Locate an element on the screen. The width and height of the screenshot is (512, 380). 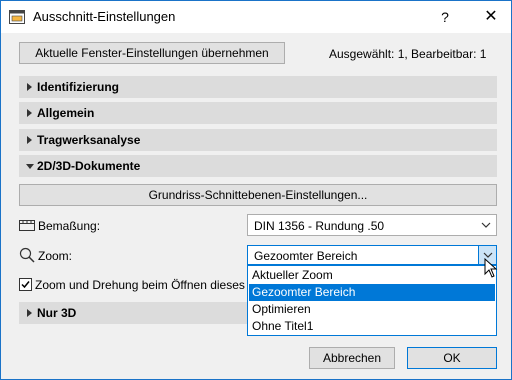
checkmark-icon is located at coordinates (25, 285).